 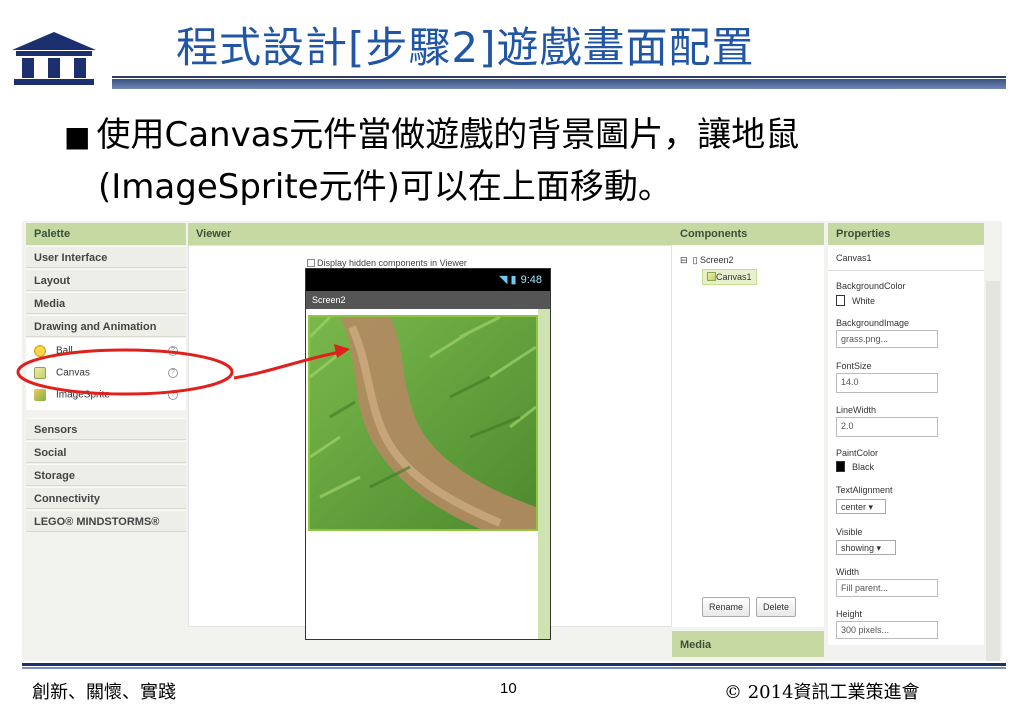 What do you see at coordinates (849, 532) in the screenshot?
I see `visible-label: Visible` at bounding box center [849, 532].